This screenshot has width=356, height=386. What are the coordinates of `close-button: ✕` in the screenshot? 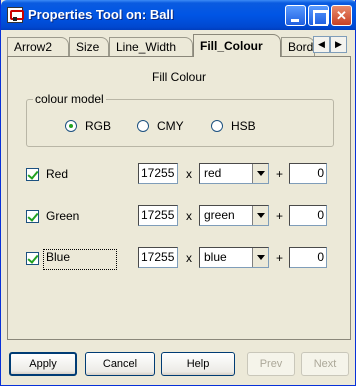 It's located at (341, 15).